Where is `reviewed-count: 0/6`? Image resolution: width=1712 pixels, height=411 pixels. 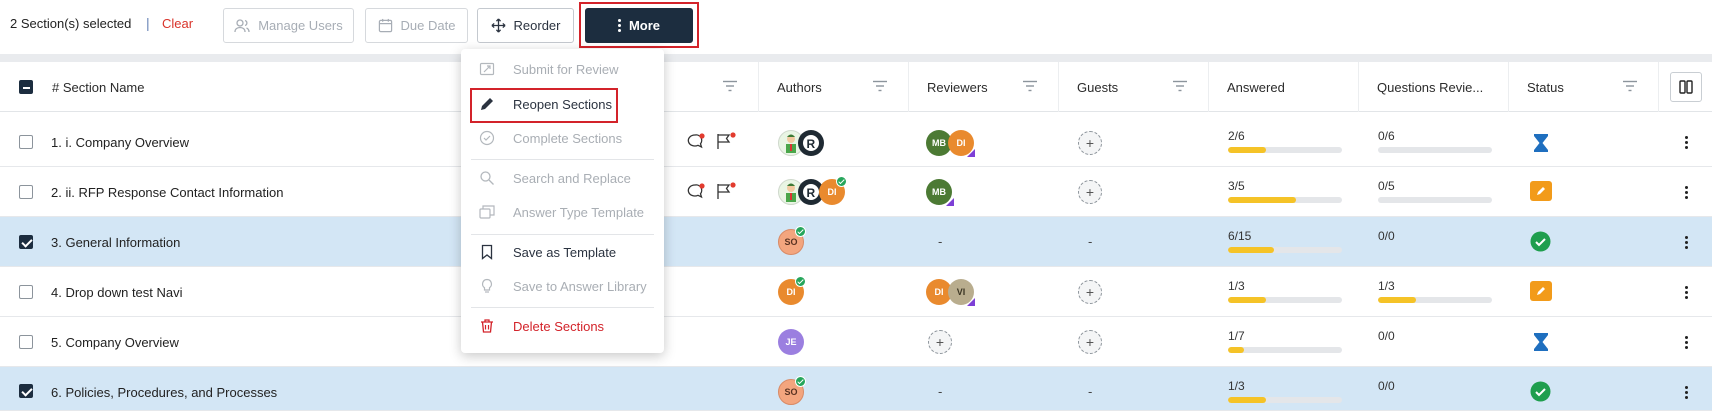 reviewed-count: 0/6 is located at coordinates (1386, 136).